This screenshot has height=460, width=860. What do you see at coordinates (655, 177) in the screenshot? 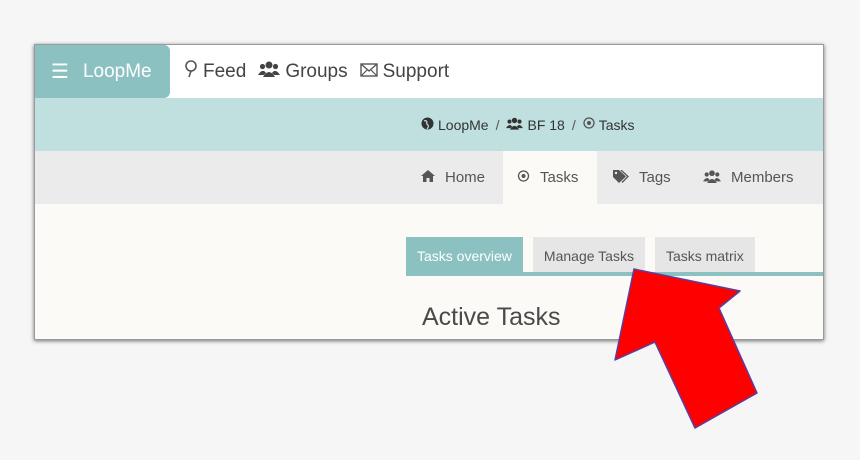
I see `tab-label: Tags` at bounding box center [655, 177].